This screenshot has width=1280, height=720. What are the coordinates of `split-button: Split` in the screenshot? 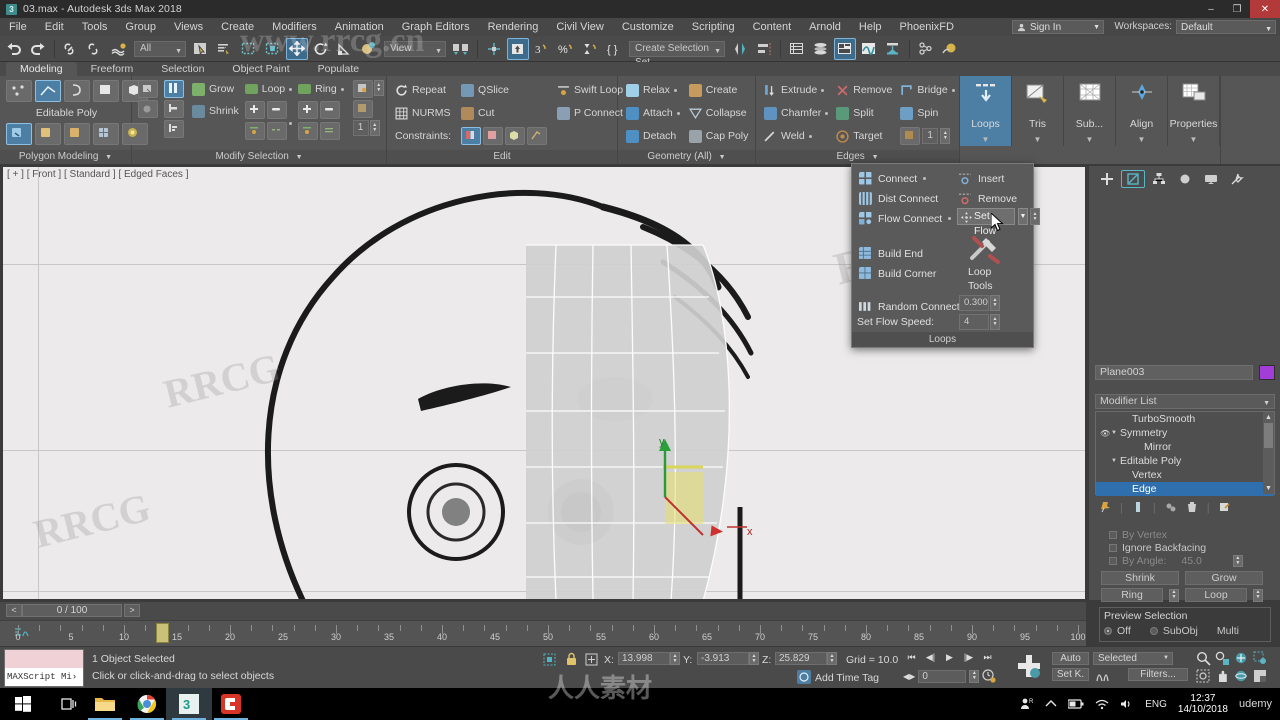 It's located at (864, 113).